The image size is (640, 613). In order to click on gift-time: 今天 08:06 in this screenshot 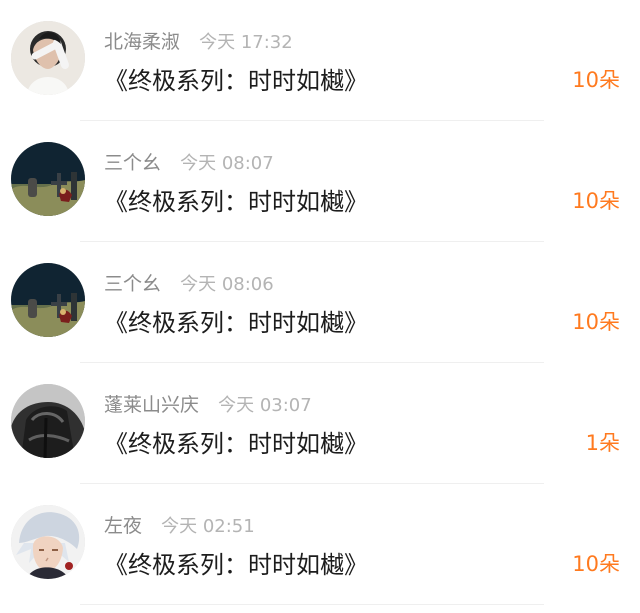, I will do `click(227, 284)`.